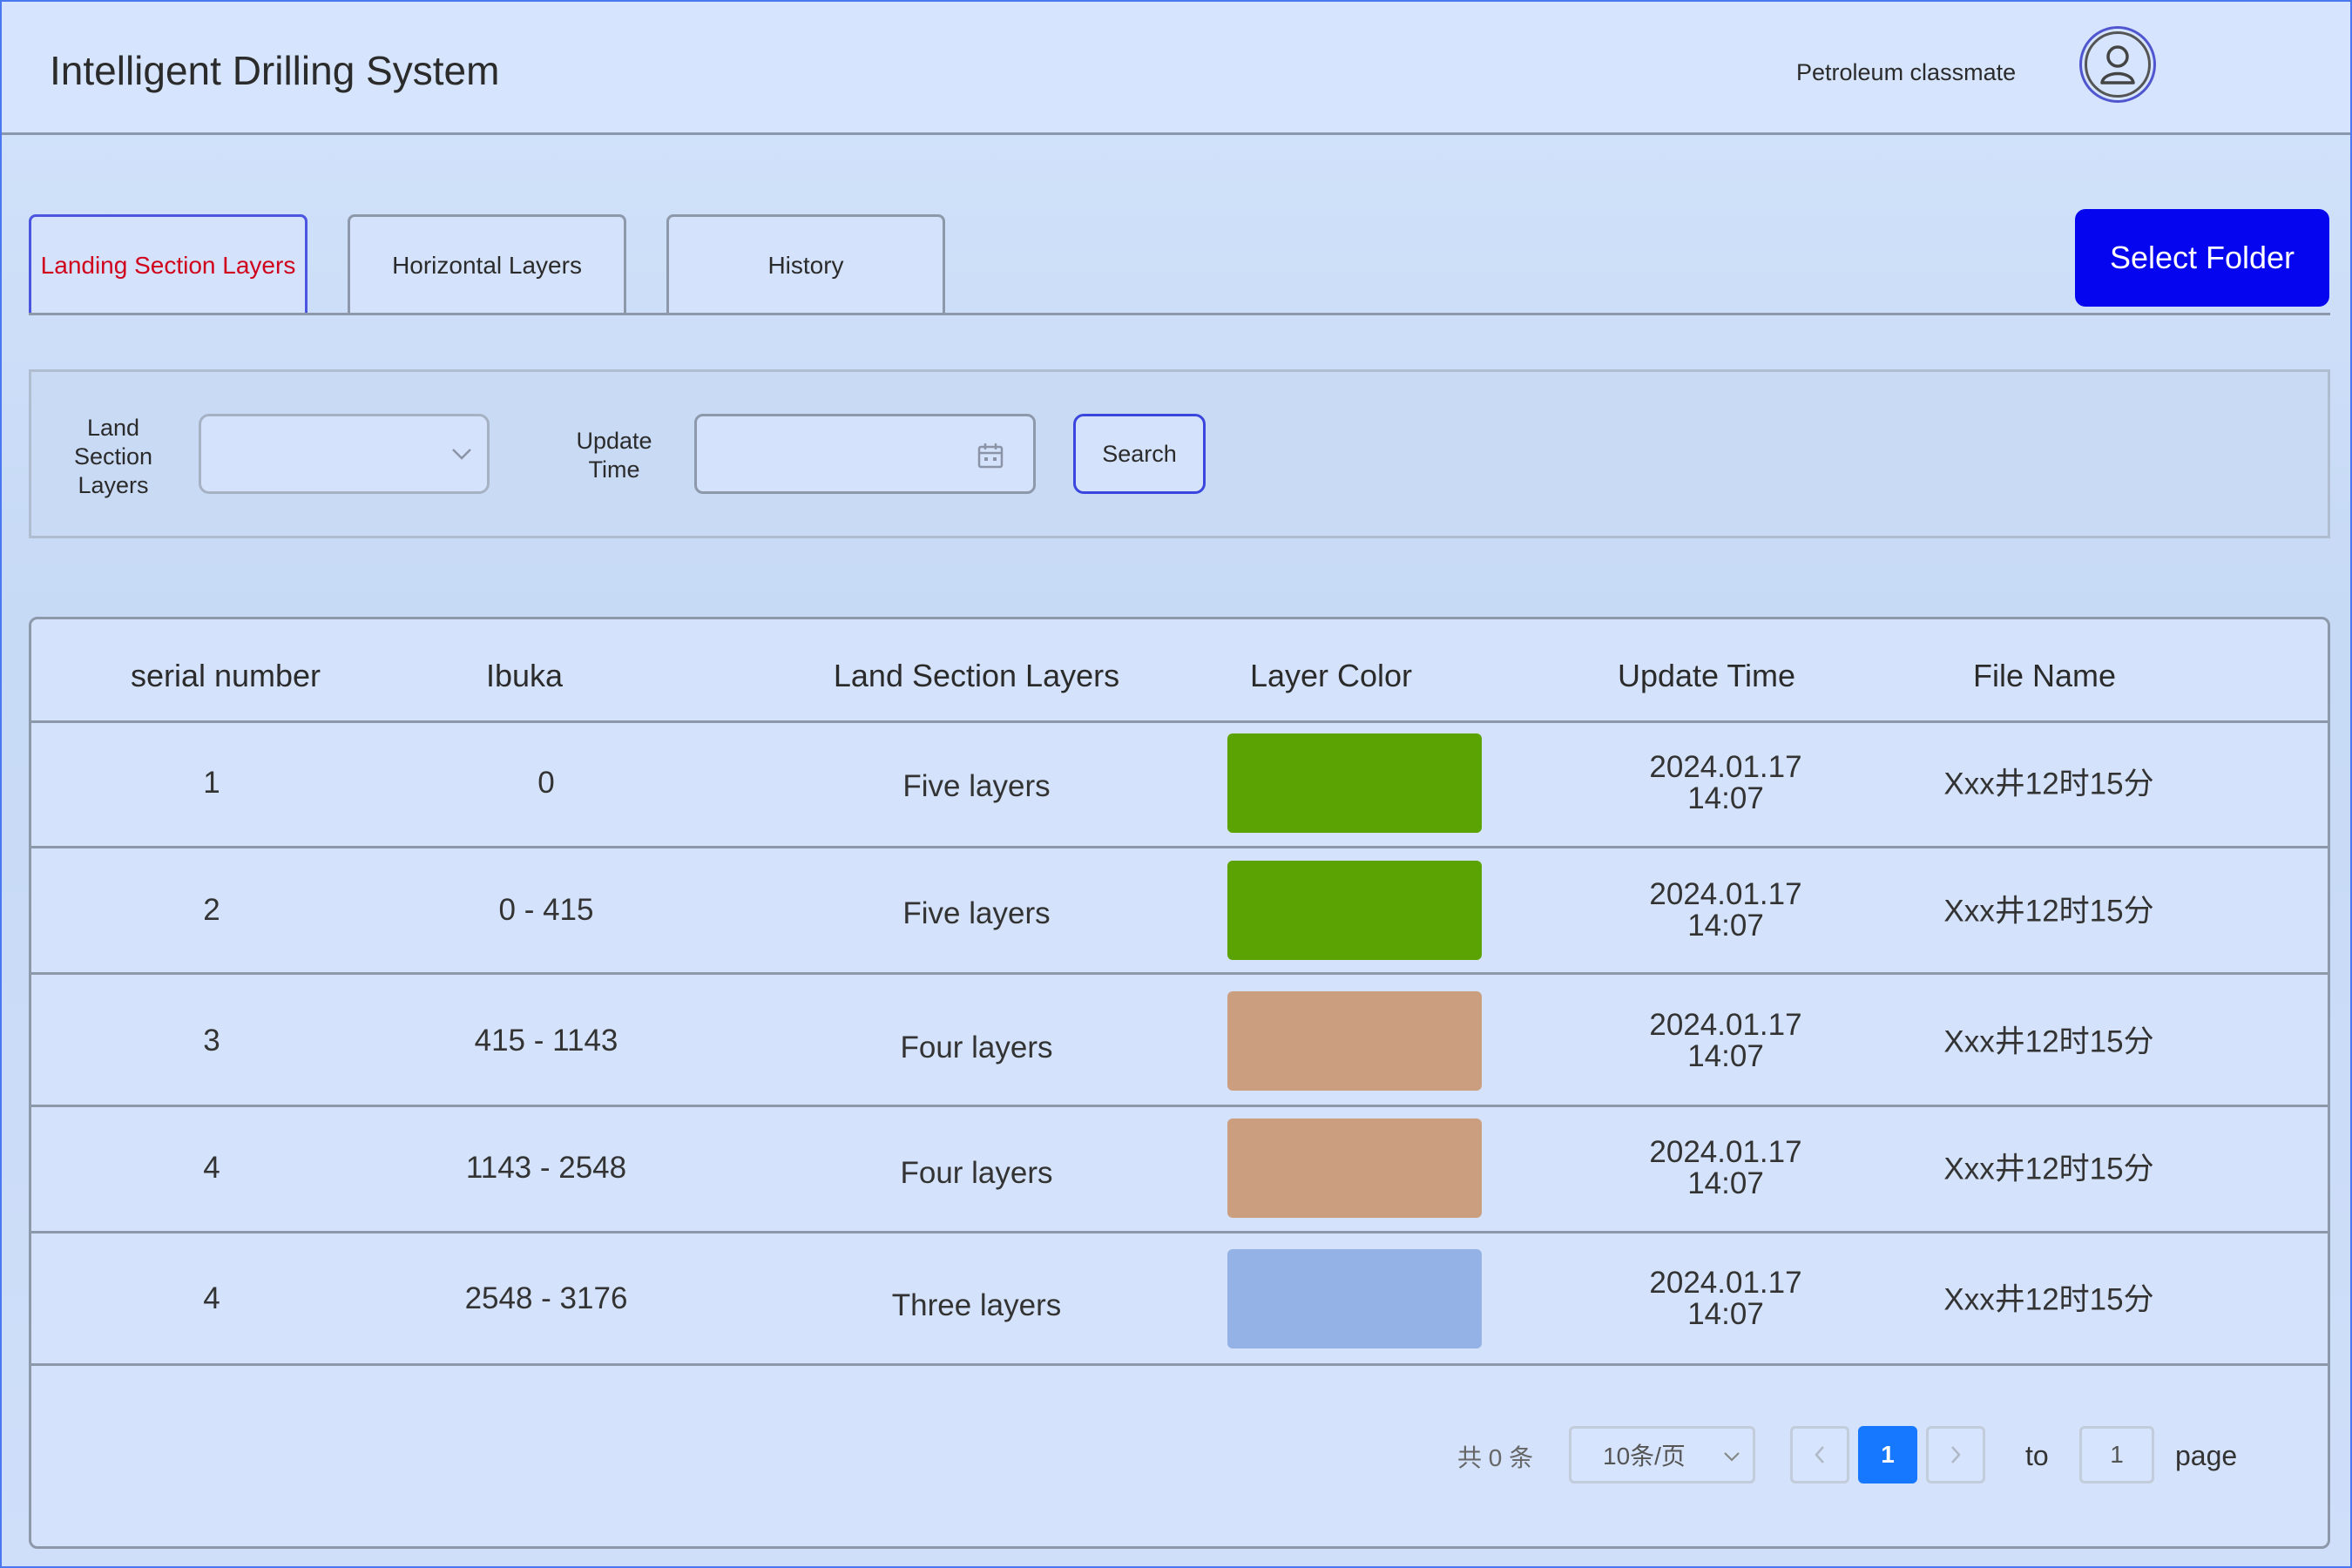 The width and height of the screenshot is (2352, 1568). I want to click on column-header: Update Time, so click(1706, 675).